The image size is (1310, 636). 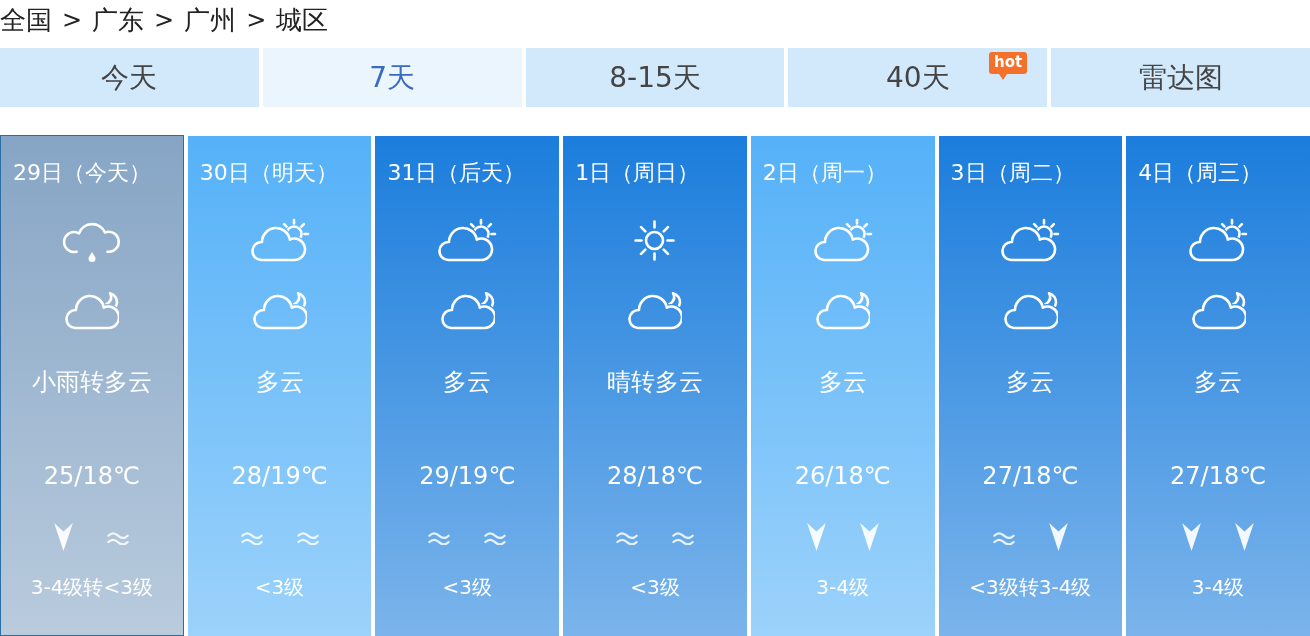 I want to click on tab: 7天, so click(x=392, y=77).